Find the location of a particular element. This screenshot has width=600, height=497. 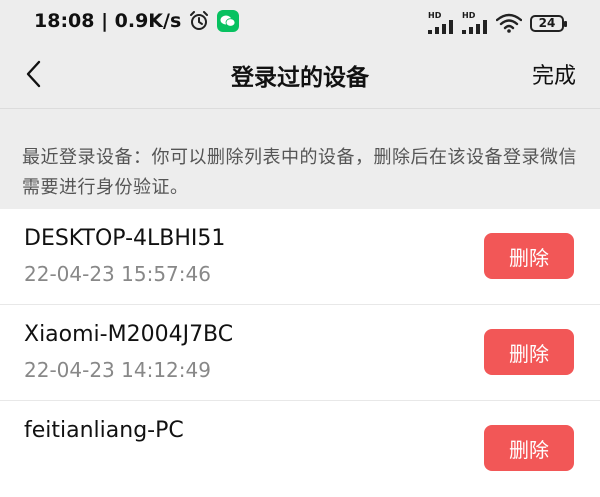

done-button: 完成 is located at coordinates (554, 74).